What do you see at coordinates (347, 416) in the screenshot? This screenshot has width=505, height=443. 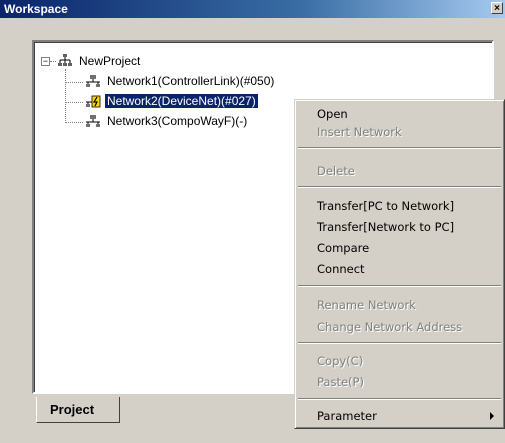 I see `menu-item-parameter: Parameter` at bounding box center [347, 416].